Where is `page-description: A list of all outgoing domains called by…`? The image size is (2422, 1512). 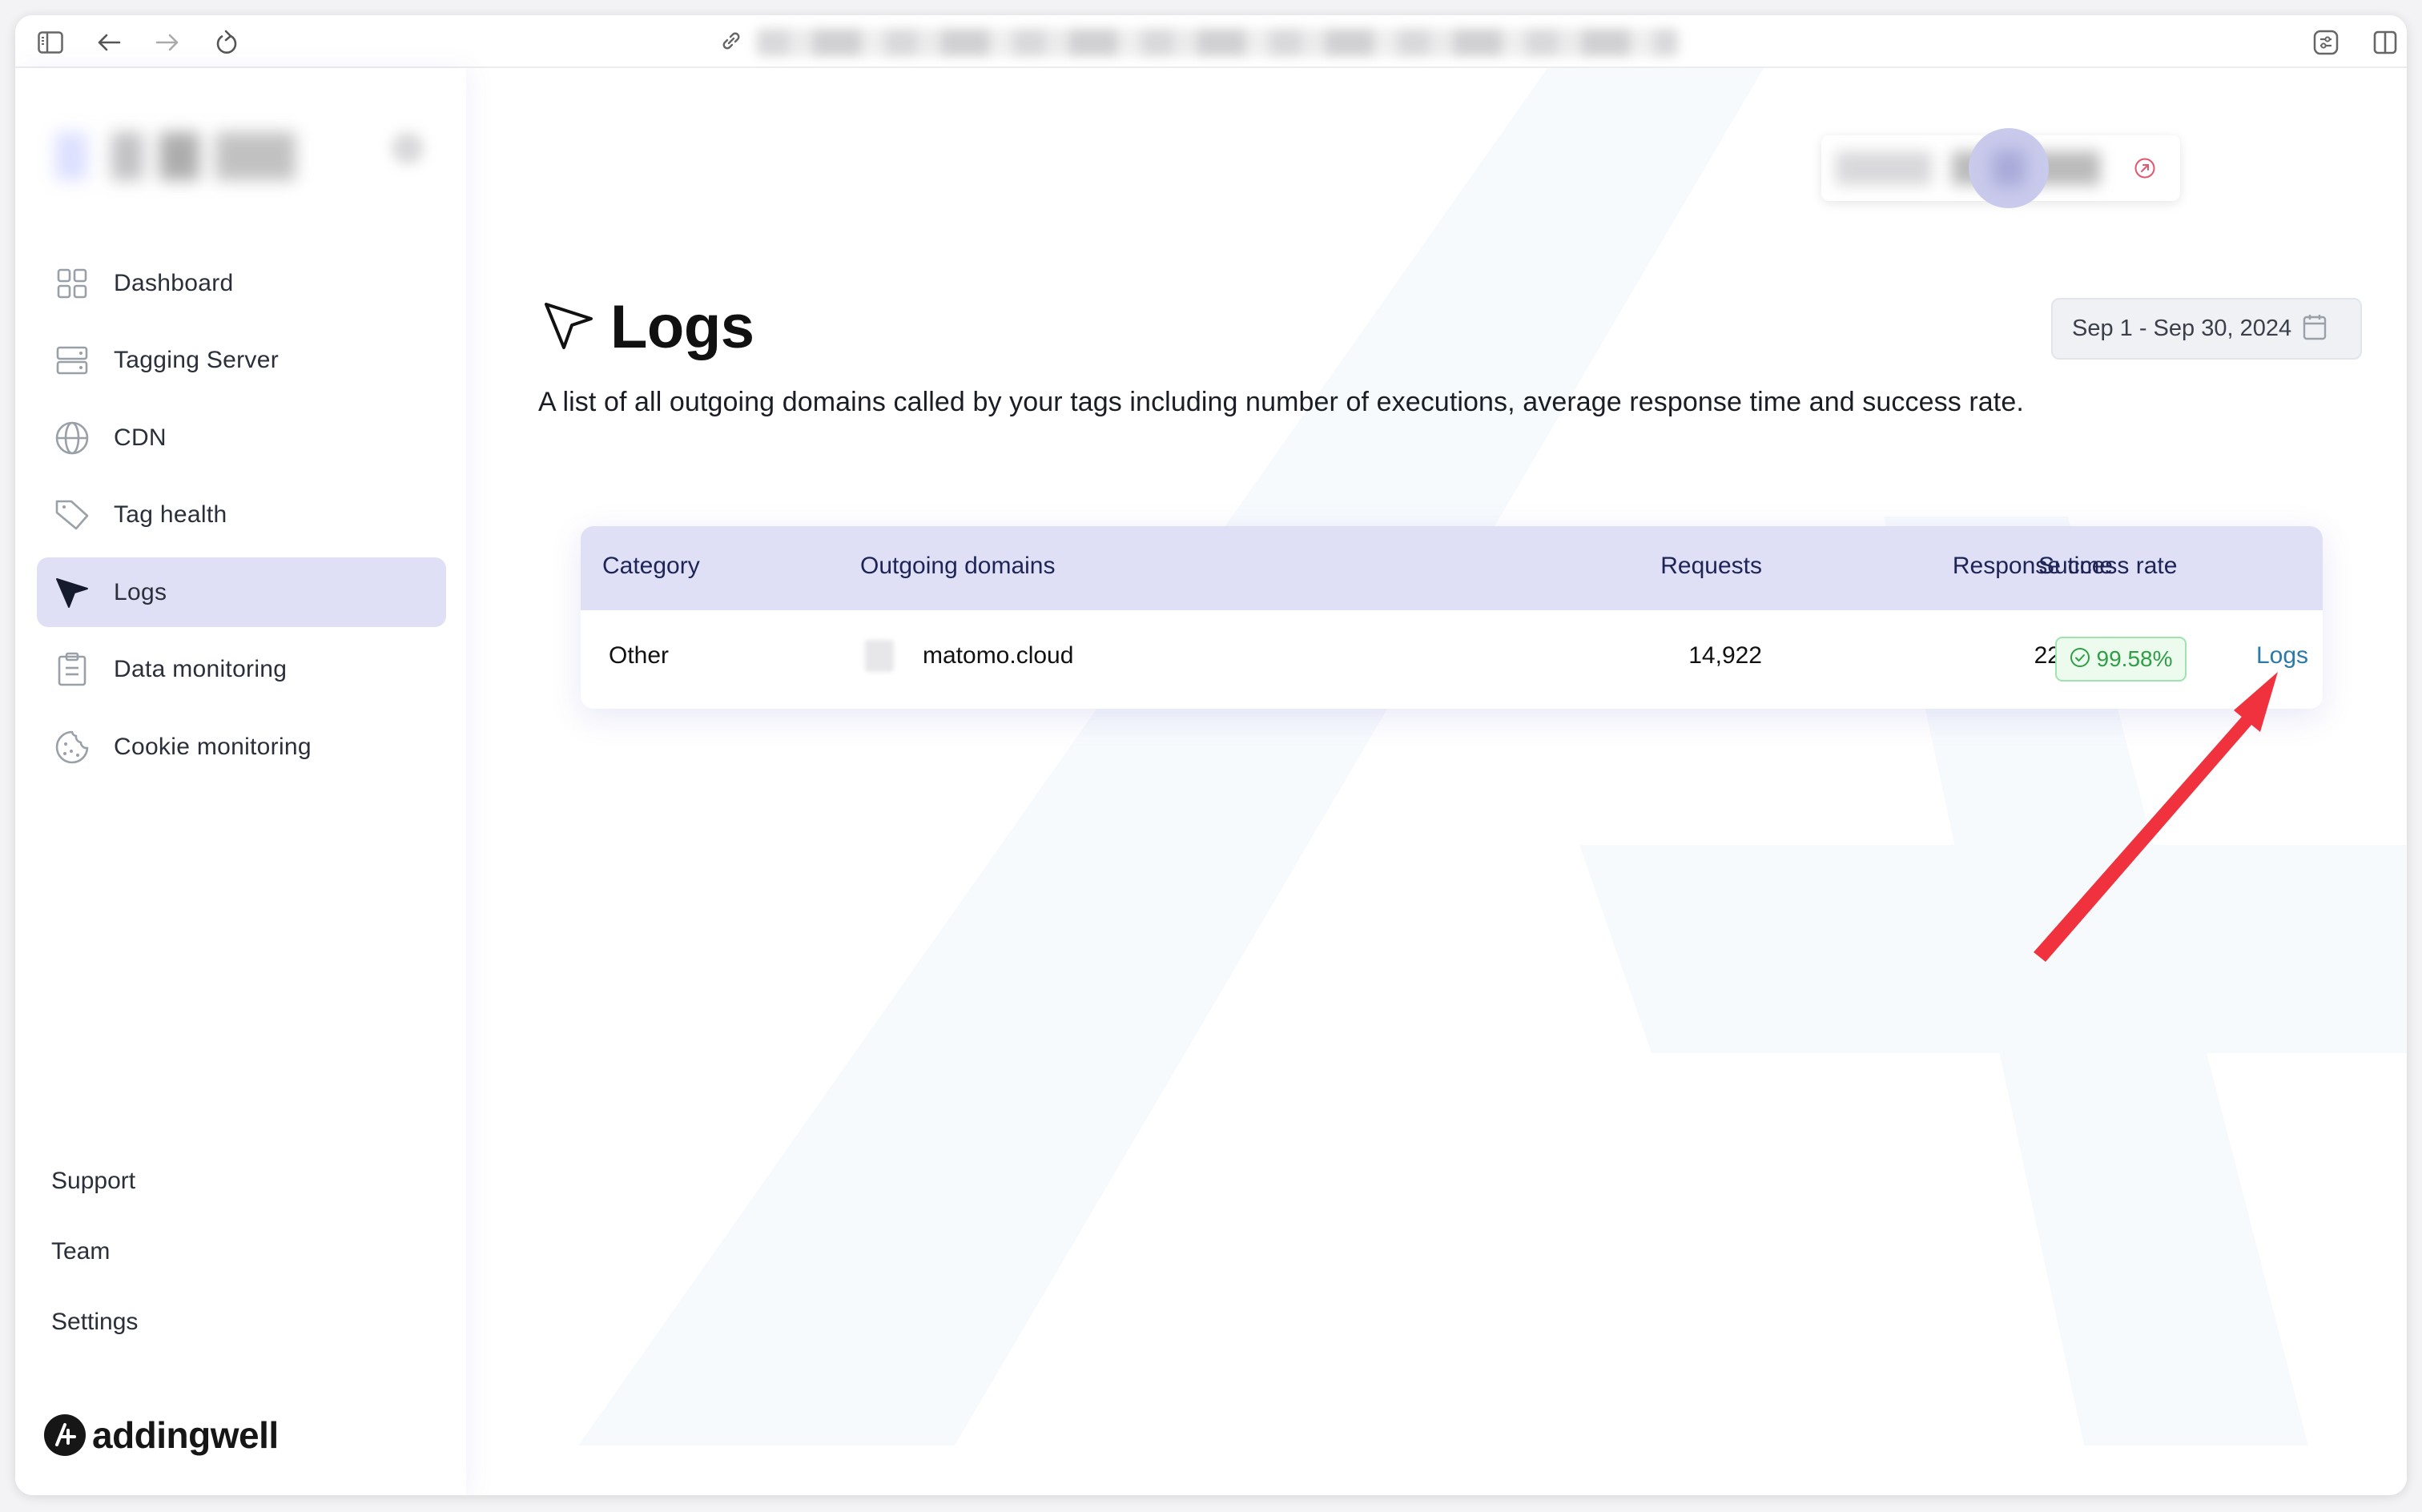 page-description: A list of all outgoing domains called by… is located at coordinates (1281, 402).